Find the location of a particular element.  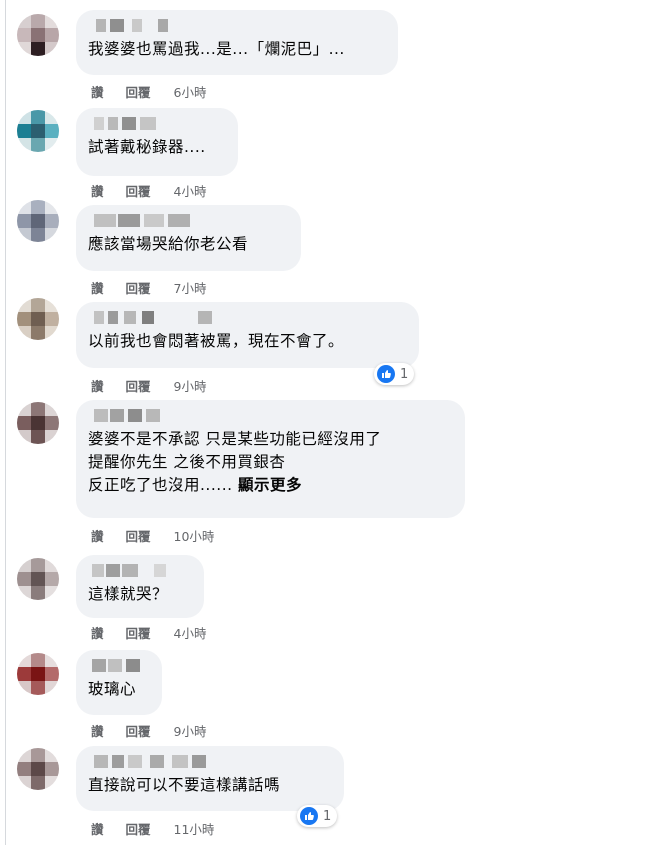

comment-bubble: 這樣就哭？ is located at coordinates (140, 586).